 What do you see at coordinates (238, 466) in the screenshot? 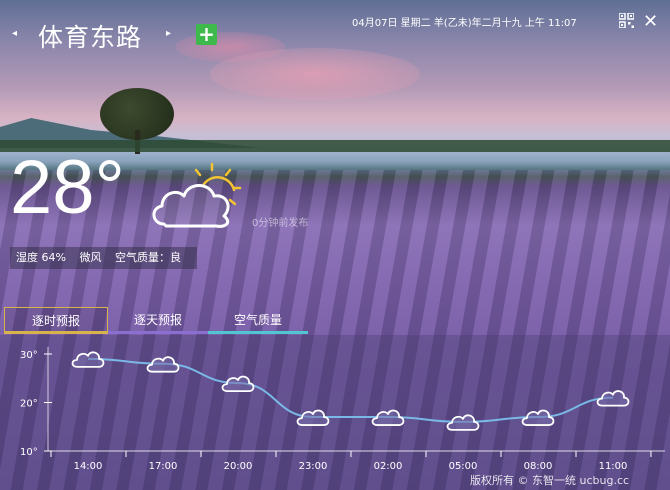
I see `x-tick-label: 20:00` at bounding box center [238, 466].